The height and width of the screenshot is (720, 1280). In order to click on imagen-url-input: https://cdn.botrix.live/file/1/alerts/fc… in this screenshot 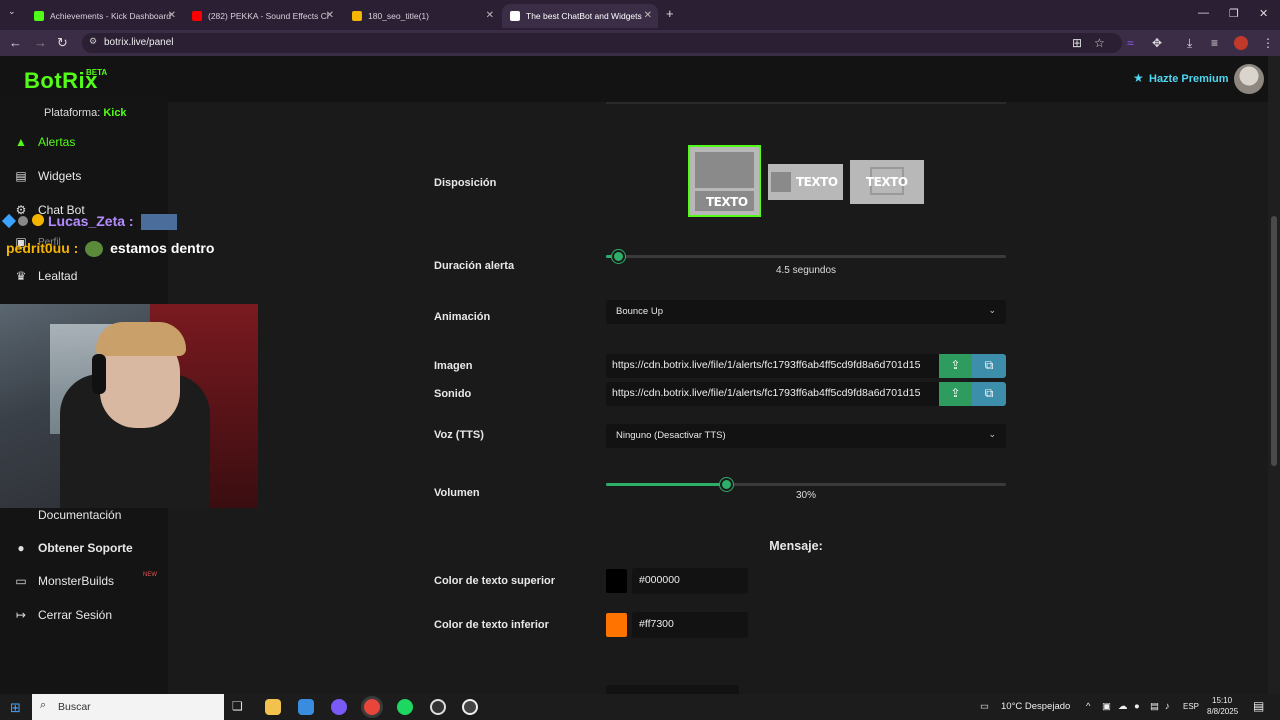, I will do `click(772, 366)`.